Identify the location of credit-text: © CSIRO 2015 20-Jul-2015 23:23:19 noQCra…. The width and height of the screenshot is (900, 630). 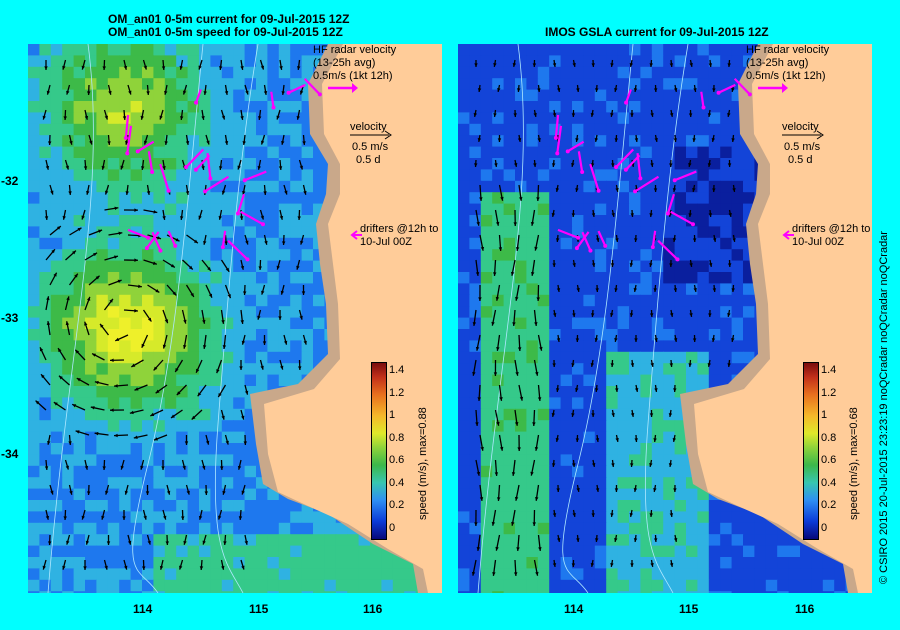
(884, 407).